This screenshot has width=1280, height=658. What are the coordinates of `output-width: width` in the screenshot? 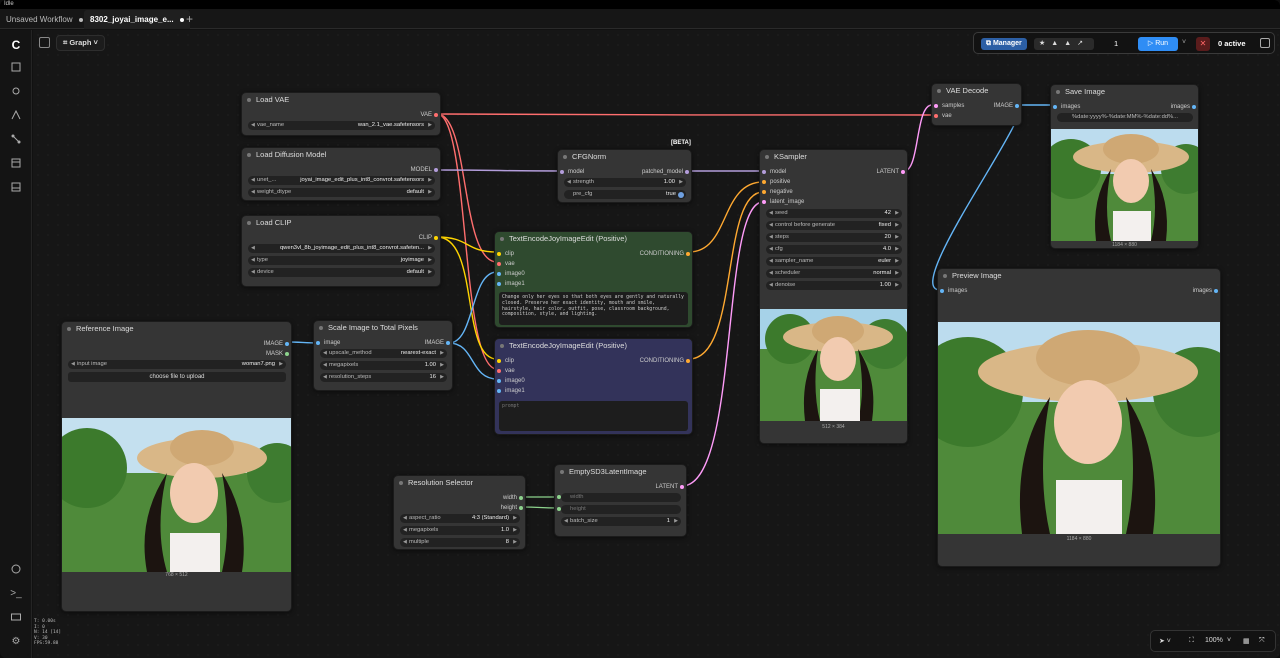 It's located at (497, 498).